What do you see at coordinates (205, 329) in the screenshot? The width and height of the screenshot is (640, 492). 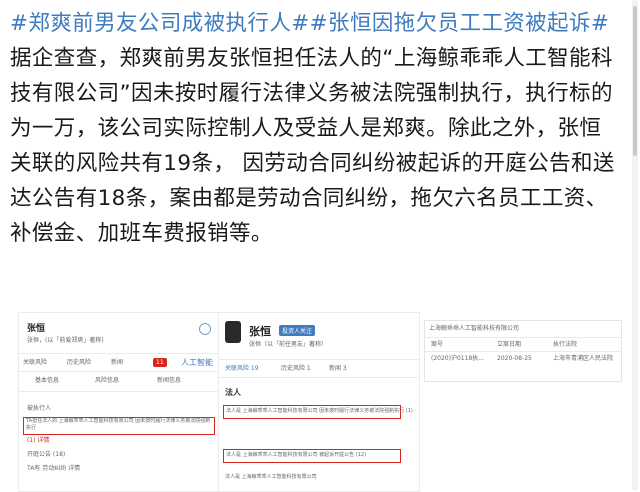 I see `share-icon` at bounding box center [205, 329].